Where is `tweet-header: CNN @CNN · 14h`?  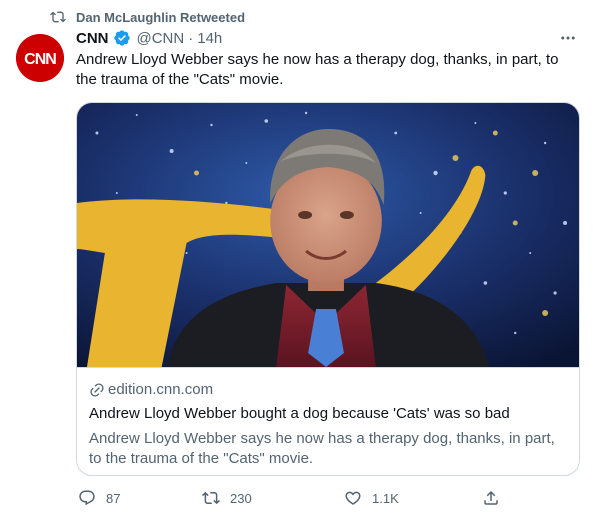 tweet-header: CNN @CNN · 14h is located at coordinates (149, 38).